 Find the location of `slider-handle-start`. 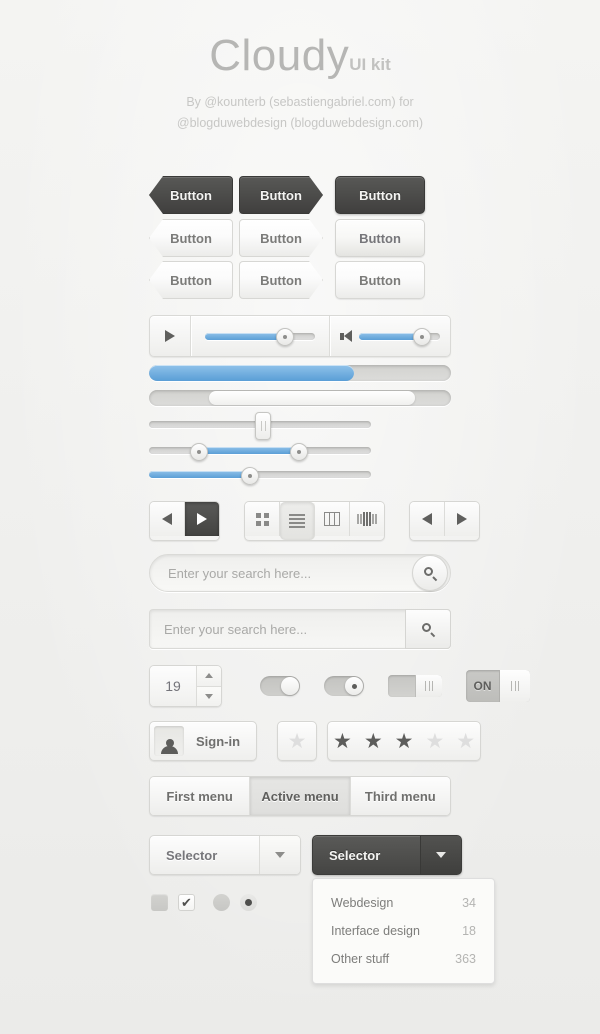

slider-handle-start is located at coordinates (198, 451).